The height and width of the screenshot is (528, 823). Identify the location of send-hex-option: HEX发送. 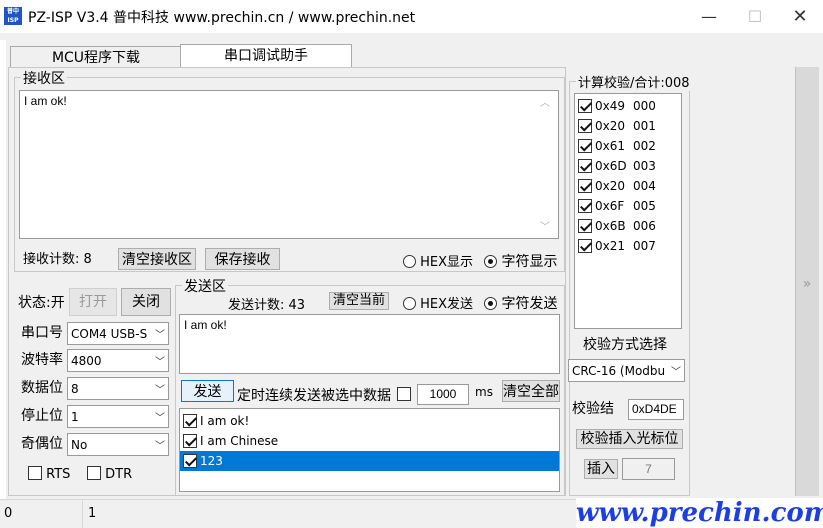
(438, 302).